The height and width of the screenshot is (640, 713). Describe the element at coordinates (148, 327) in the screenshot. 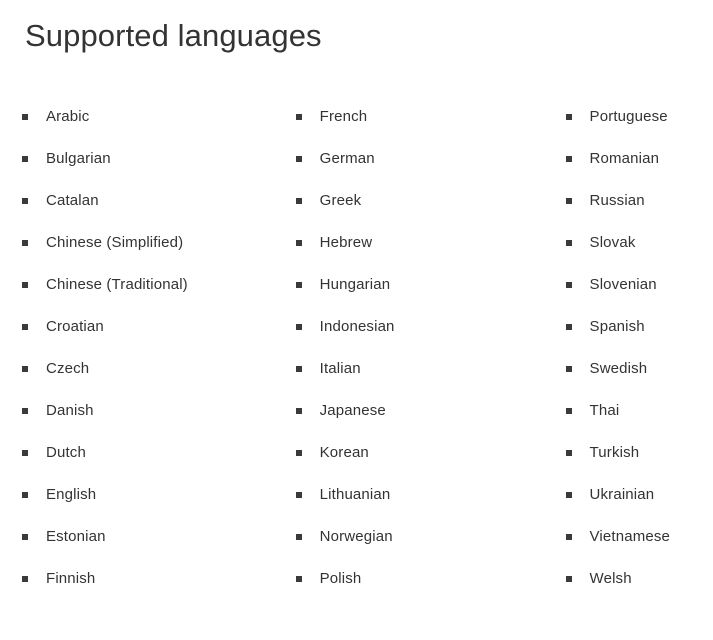

I see `list-item: Croatian` at that location.